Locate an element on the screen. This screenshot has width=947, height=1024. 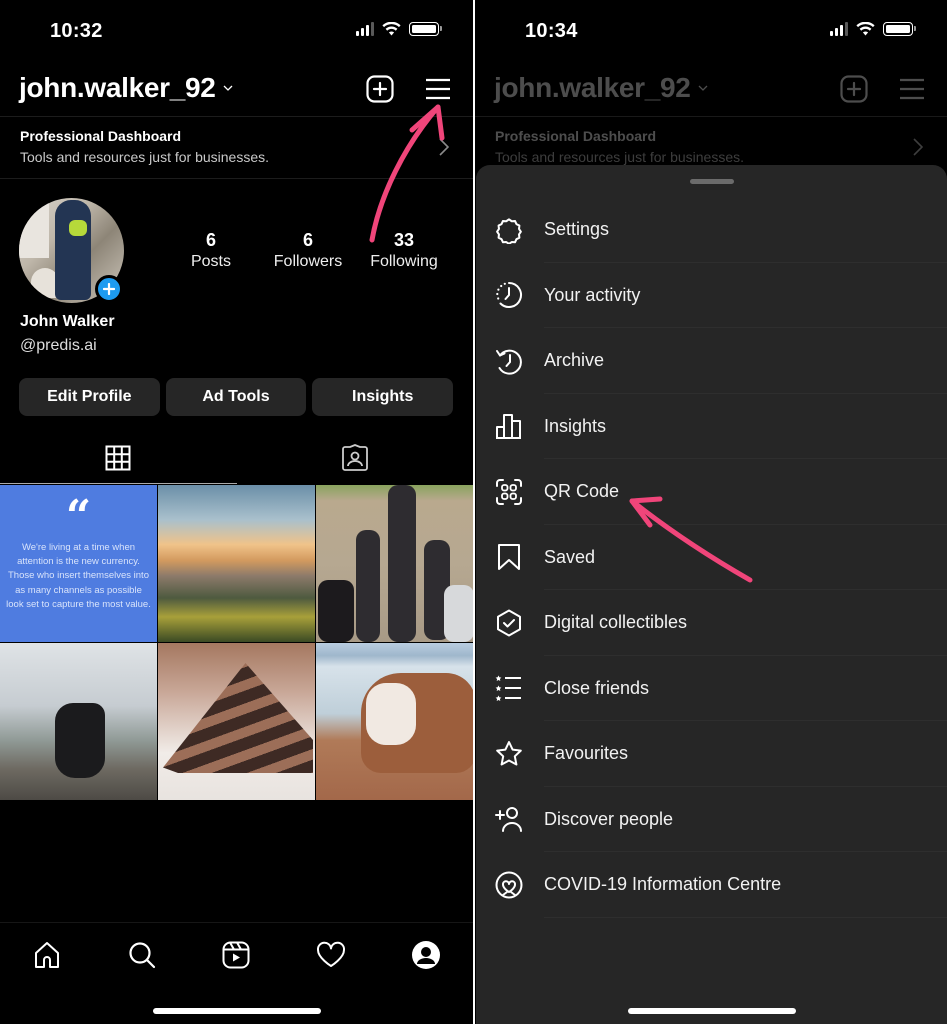
insights-button: Insights is located at coordinates (383, 397).